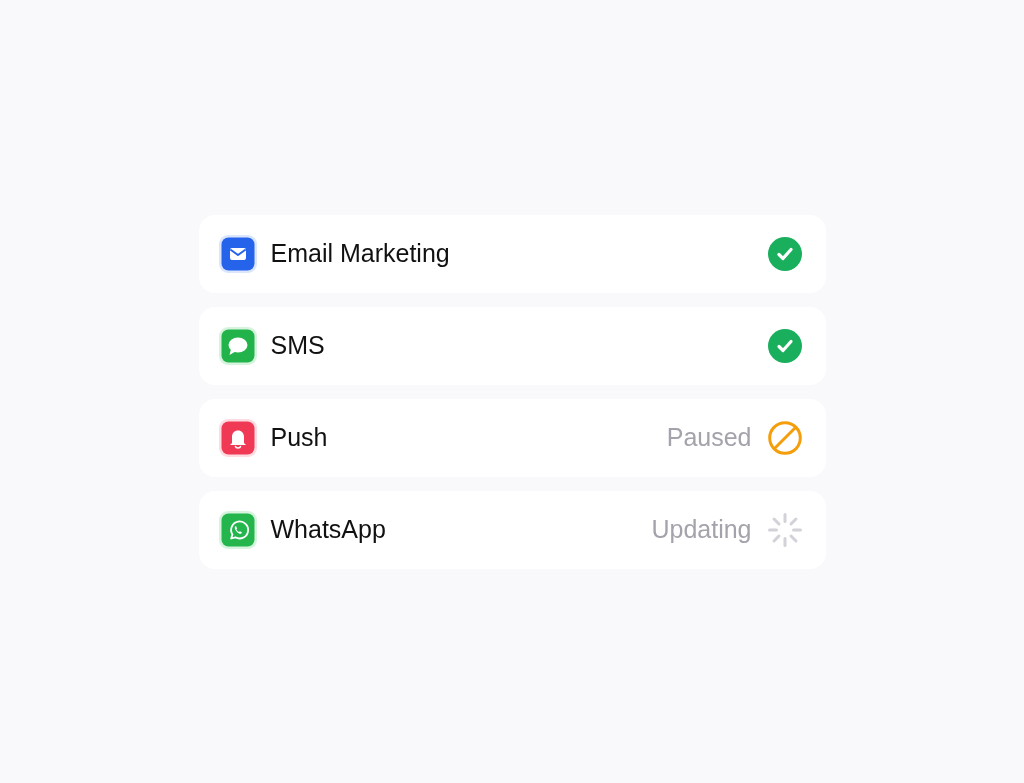 This screenshot has height=783, width=1024. I want to click on chat-bubble-icon, so click(237, 345).